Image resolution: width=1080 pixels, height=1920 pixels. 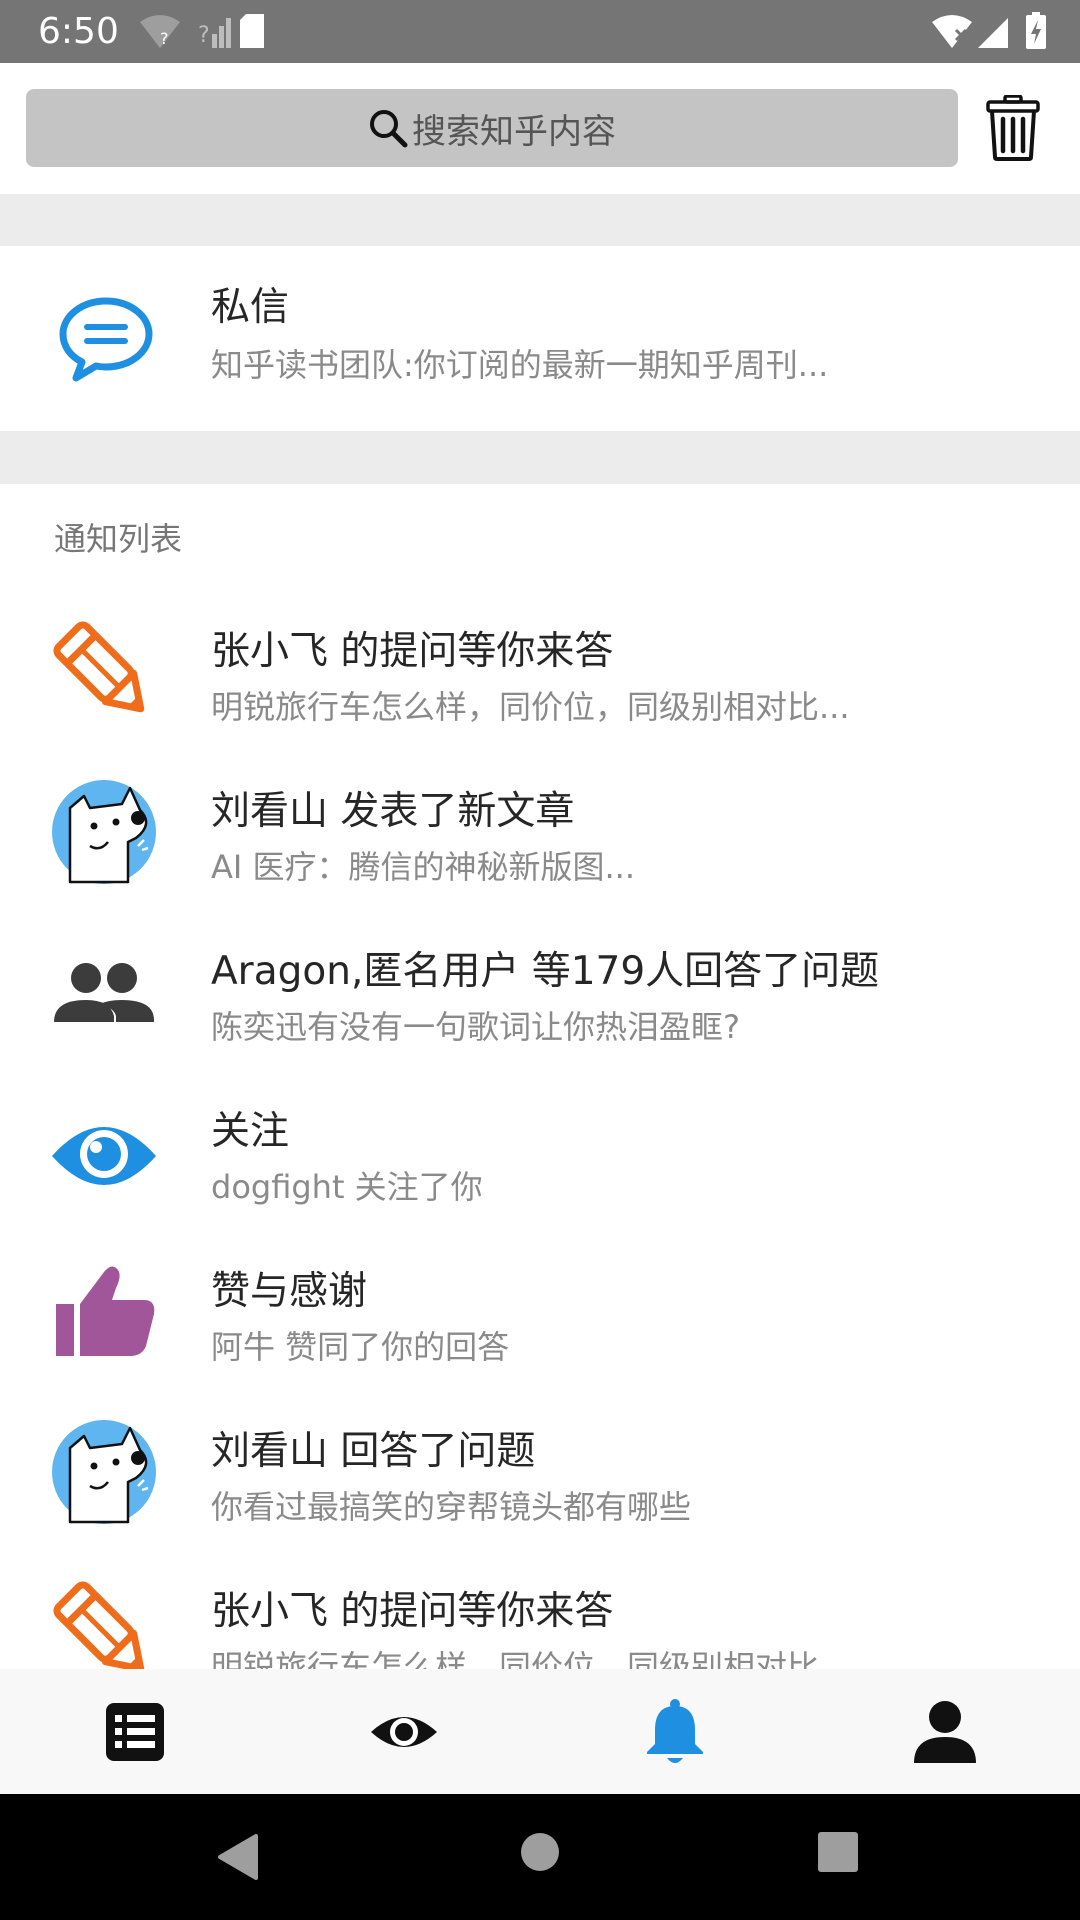 I want to click on notification-subtitle: 你看过最搞笑的穿帮镜头都有哪些, so click(x=451, y=1507).